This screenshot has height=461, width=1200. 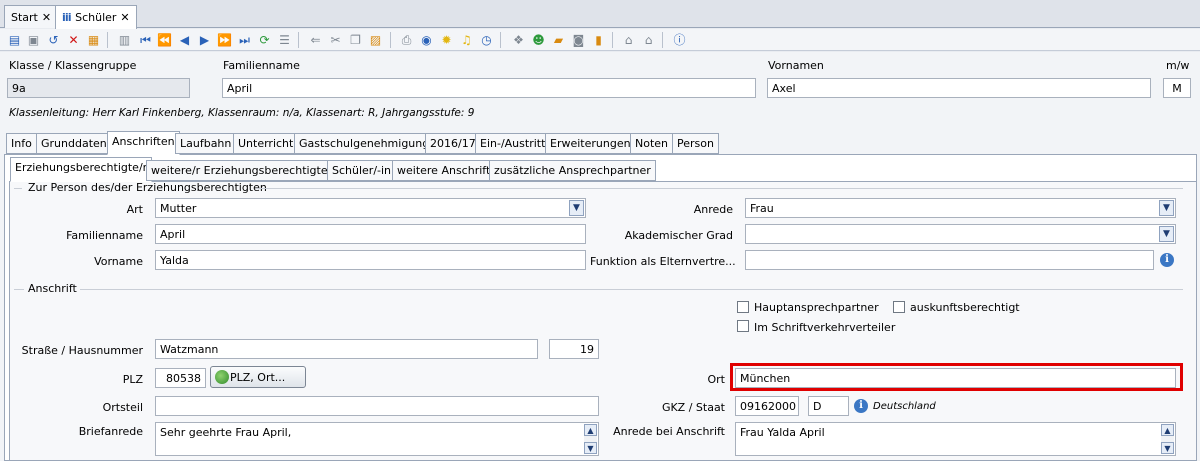 What do you see at coordinates (206, 143) in the screenshot?
I see `tab-laufbahn: Laufbahn` at bounding box center [206, 143].